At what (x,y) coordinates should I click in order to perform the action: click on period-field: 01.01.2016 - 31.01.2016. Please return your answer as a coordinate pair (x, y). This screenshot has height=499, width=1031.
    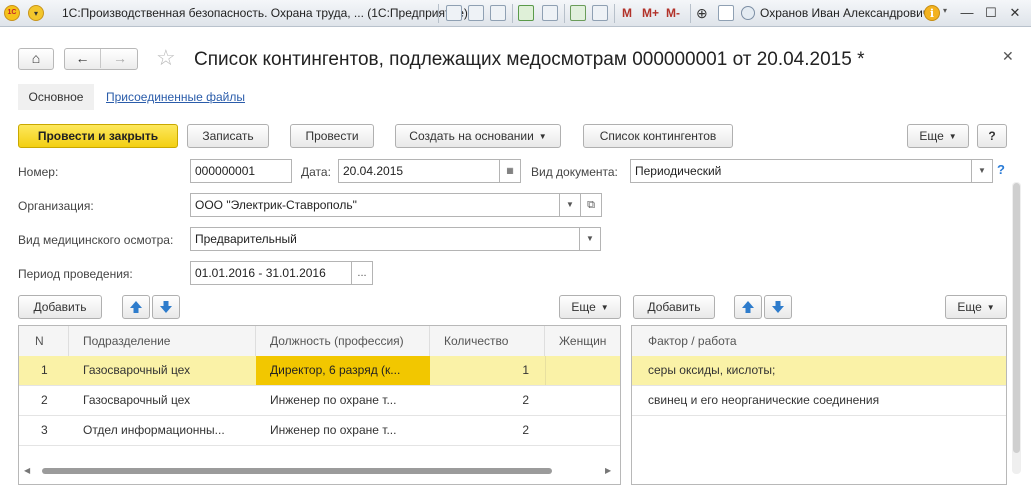
    Looking at the image, I should click on (271, 273).